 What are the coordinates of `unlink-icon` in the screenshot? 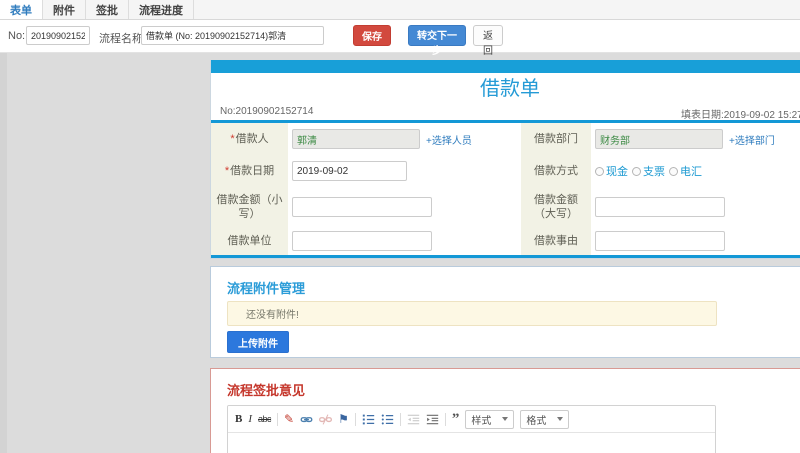 It's located at (326, 419).